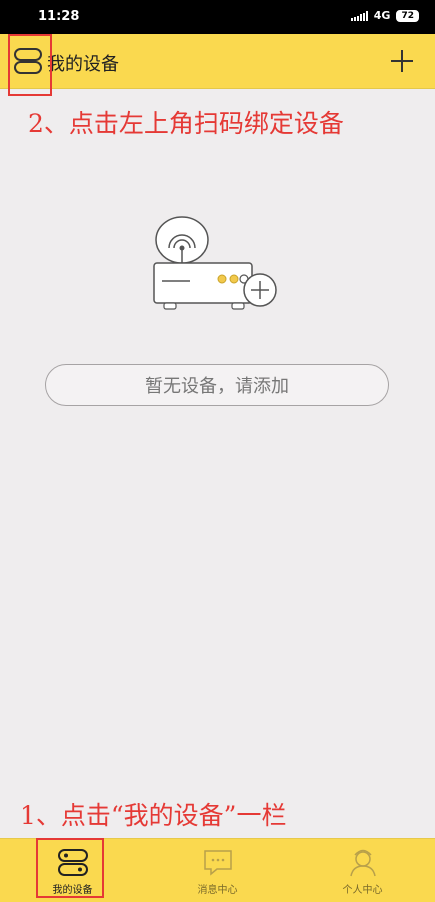  I want to click on message-icon, so click(217, 863).